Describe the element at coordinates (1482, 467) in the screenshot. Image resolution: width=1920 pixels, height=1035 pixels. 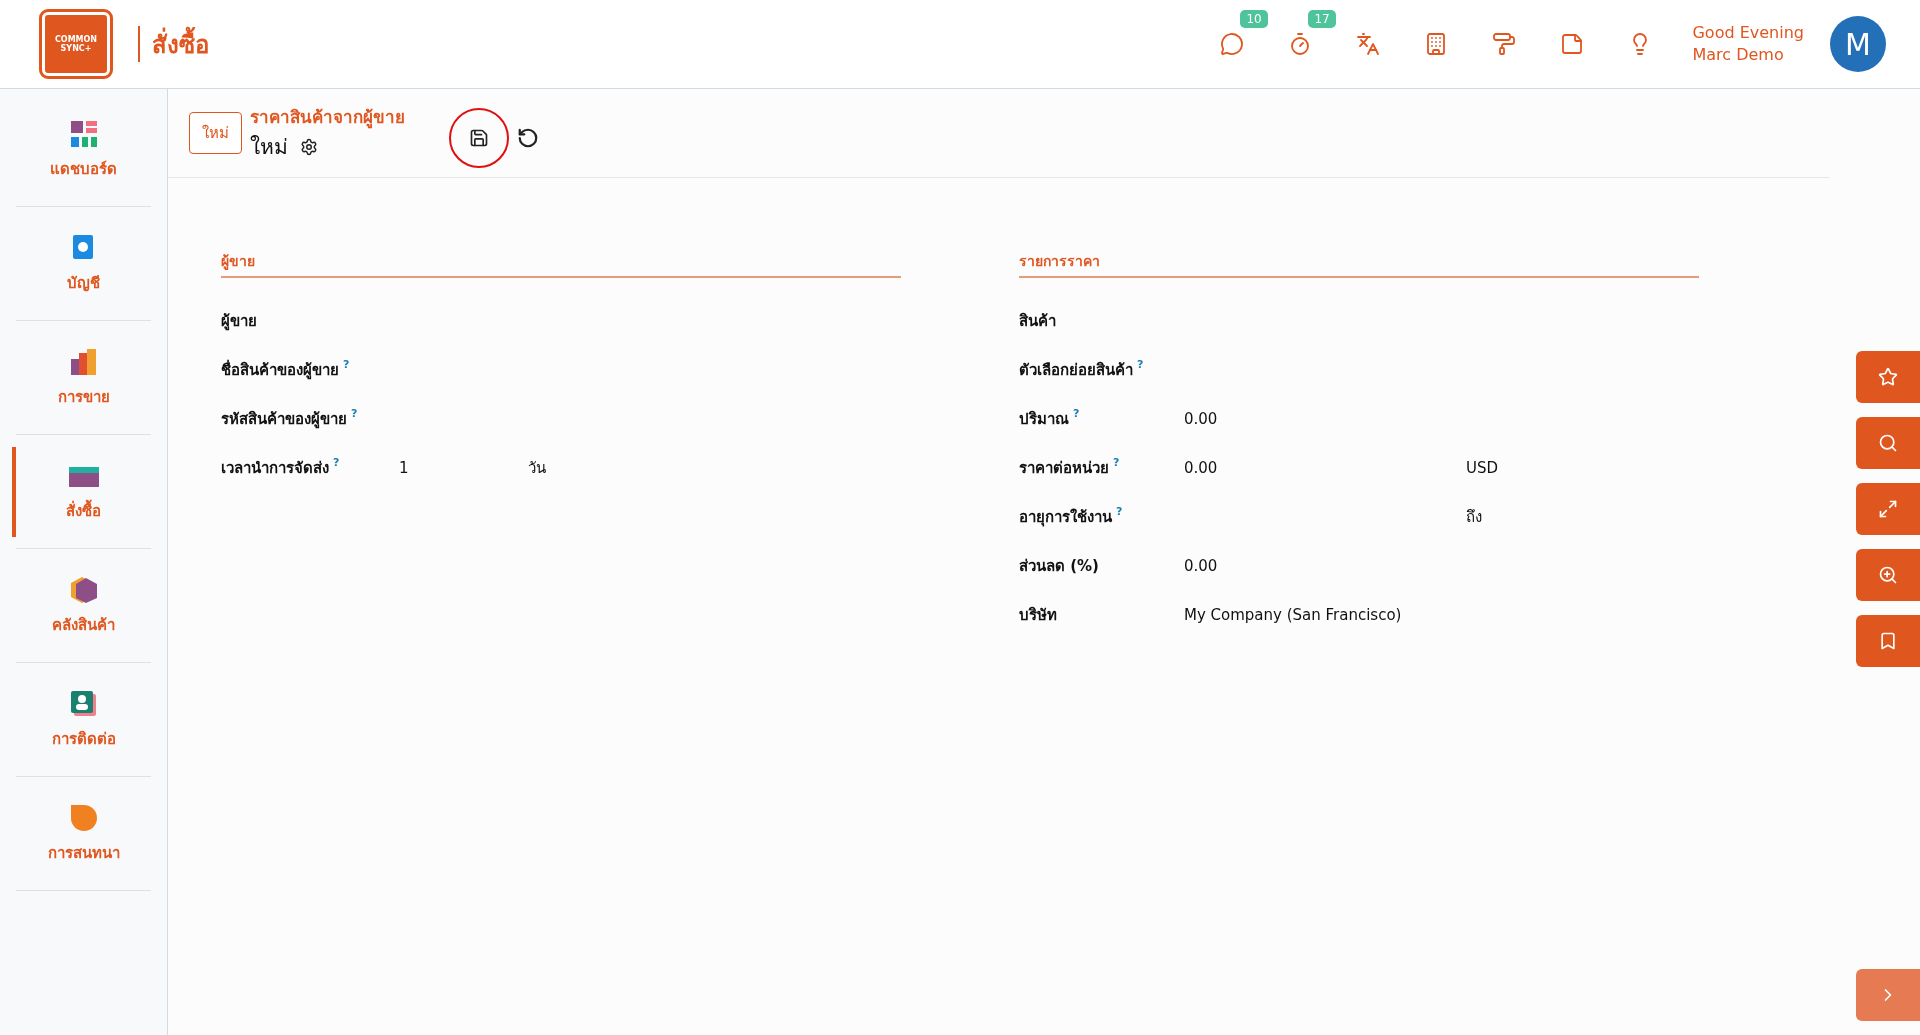
I see `field-suffix: USD` at that location.